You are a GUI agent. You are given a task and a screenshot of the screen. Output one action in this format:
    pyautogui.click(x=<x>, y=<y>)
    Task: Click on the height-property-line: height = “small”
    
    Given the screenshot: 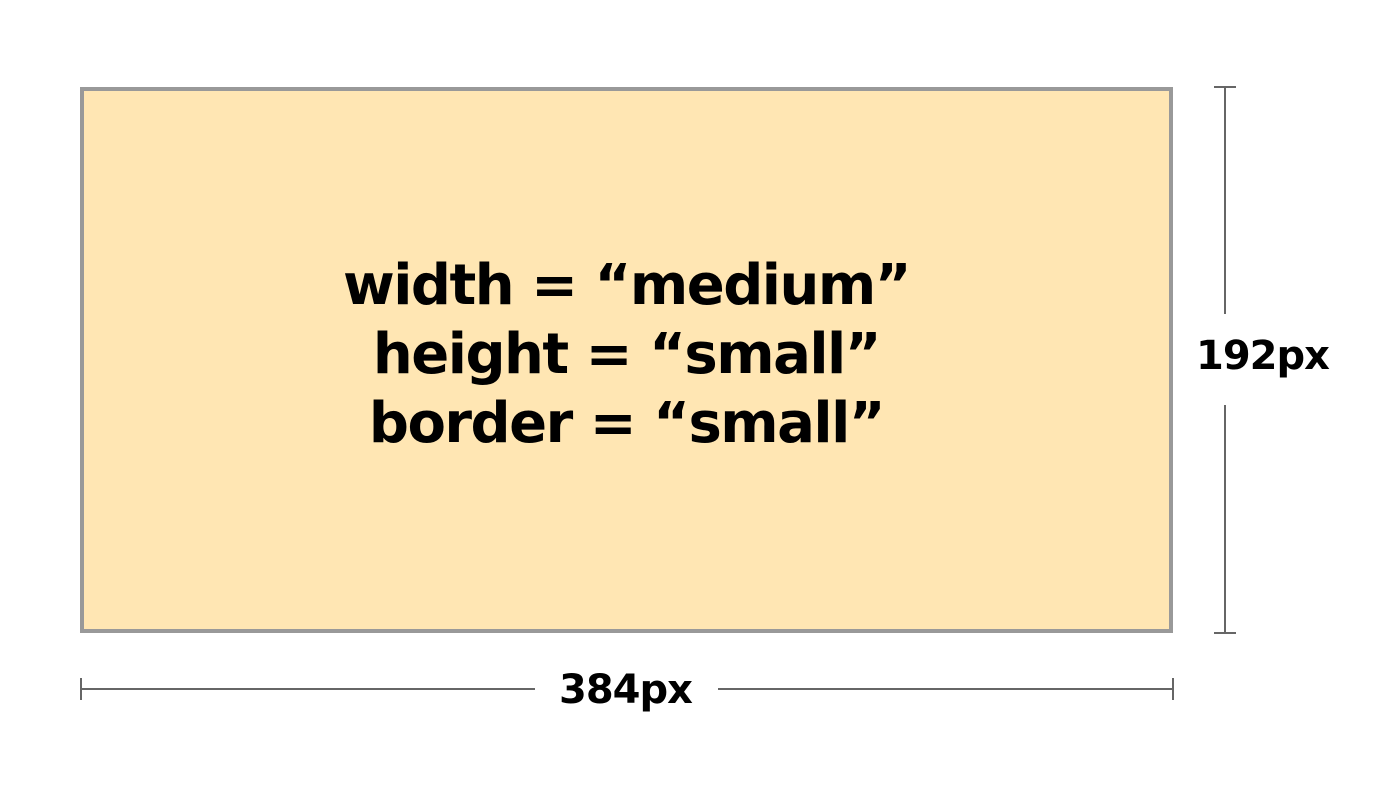 What is the action you would take?
    pyautogui.click(x=627, y=354)
    